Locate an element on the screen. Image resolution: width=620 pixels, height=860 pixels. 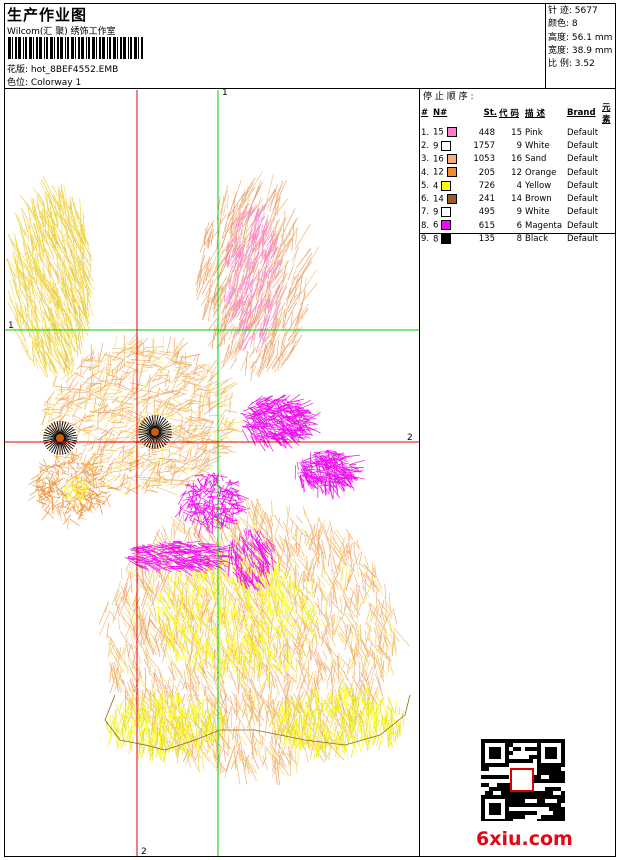
stat-stitches: 针 迹: 5677 is located at coordinates (573, 11).